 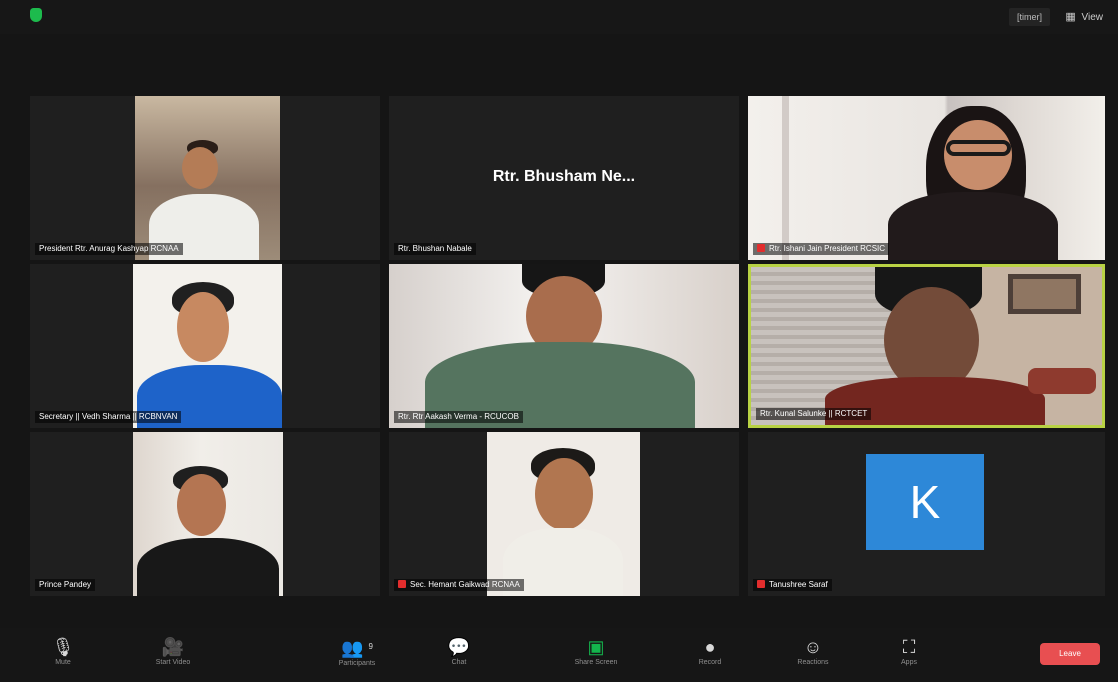 I want to click on participant-tile-hemant: Sec. Hemant Gaikwad RCNAA, so click(x=564, y=514).